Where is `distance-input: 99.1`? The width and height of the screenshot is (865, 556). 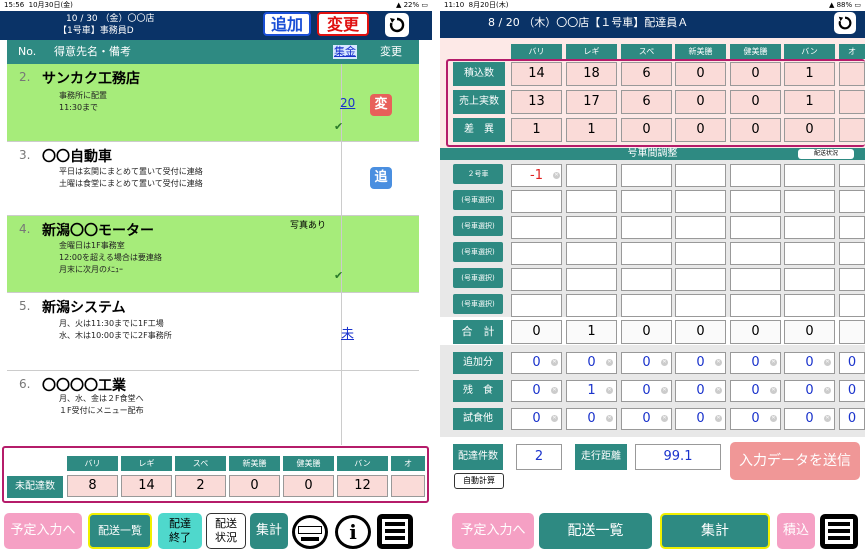
distance-input: 99.1 is located at coordinates (678, 457).